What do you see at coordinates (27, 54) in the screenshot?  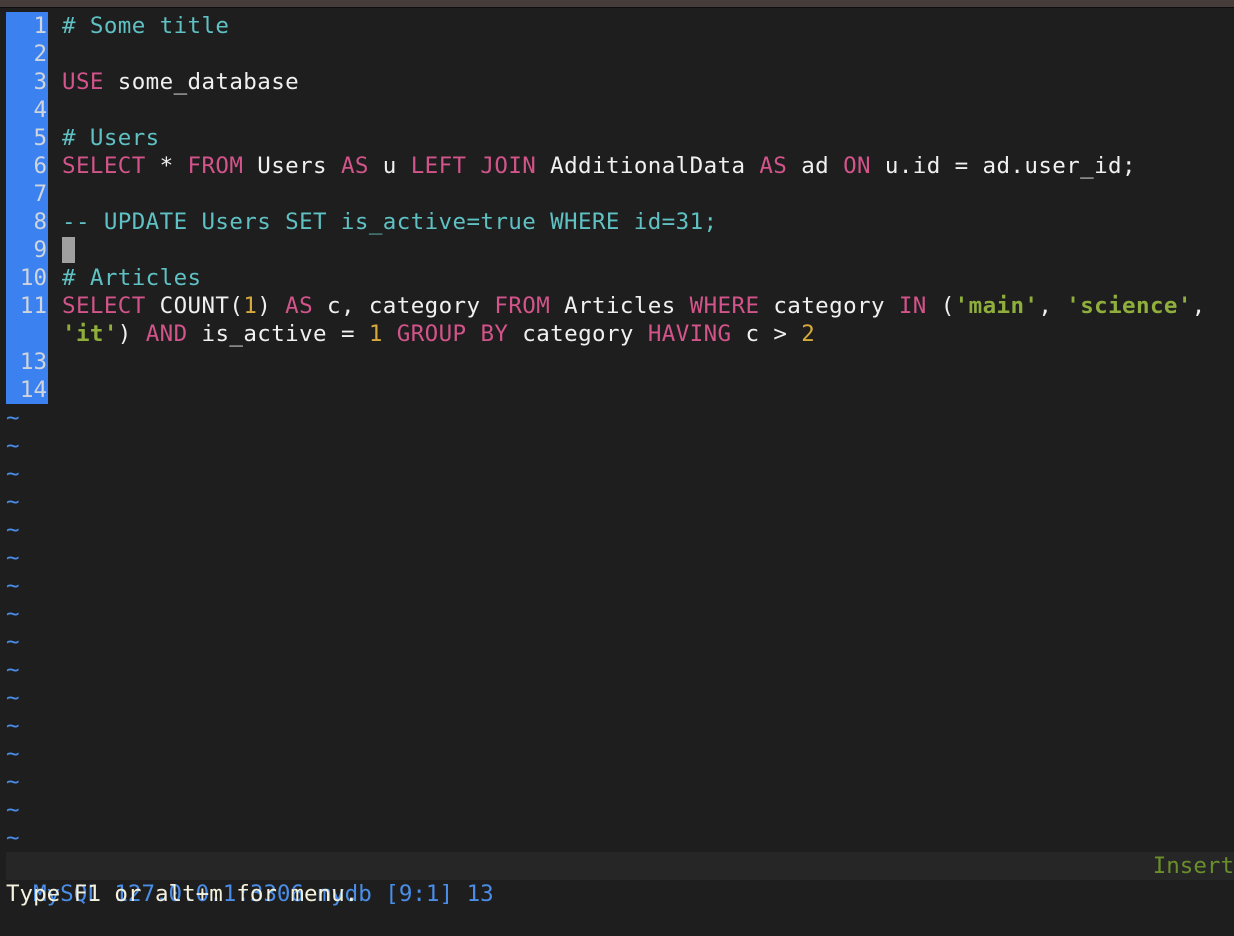 I see `line-number: 2` at bounding box center [27, 54].